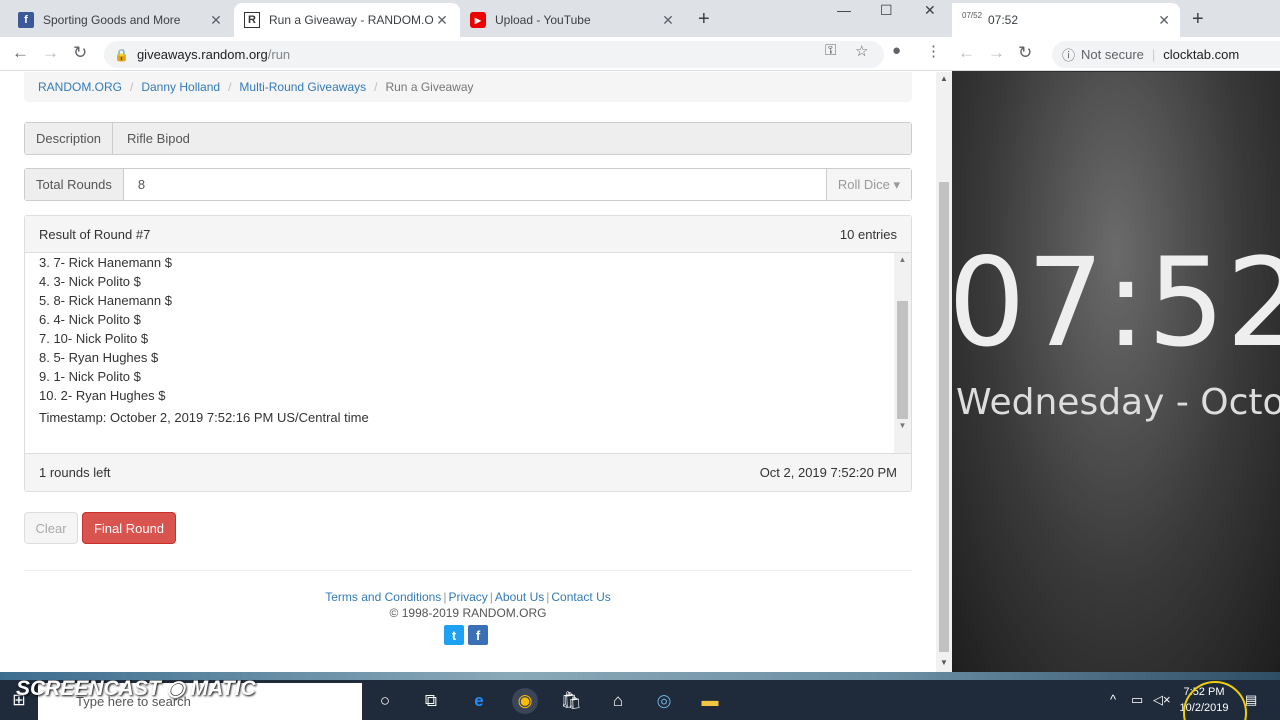 The height and width of the screenshot is (720, 1280). What do you see at coordinates (525, 701) in the screenshot?
I see `chrome-icon: ◉` at bounding box center [525, 701].